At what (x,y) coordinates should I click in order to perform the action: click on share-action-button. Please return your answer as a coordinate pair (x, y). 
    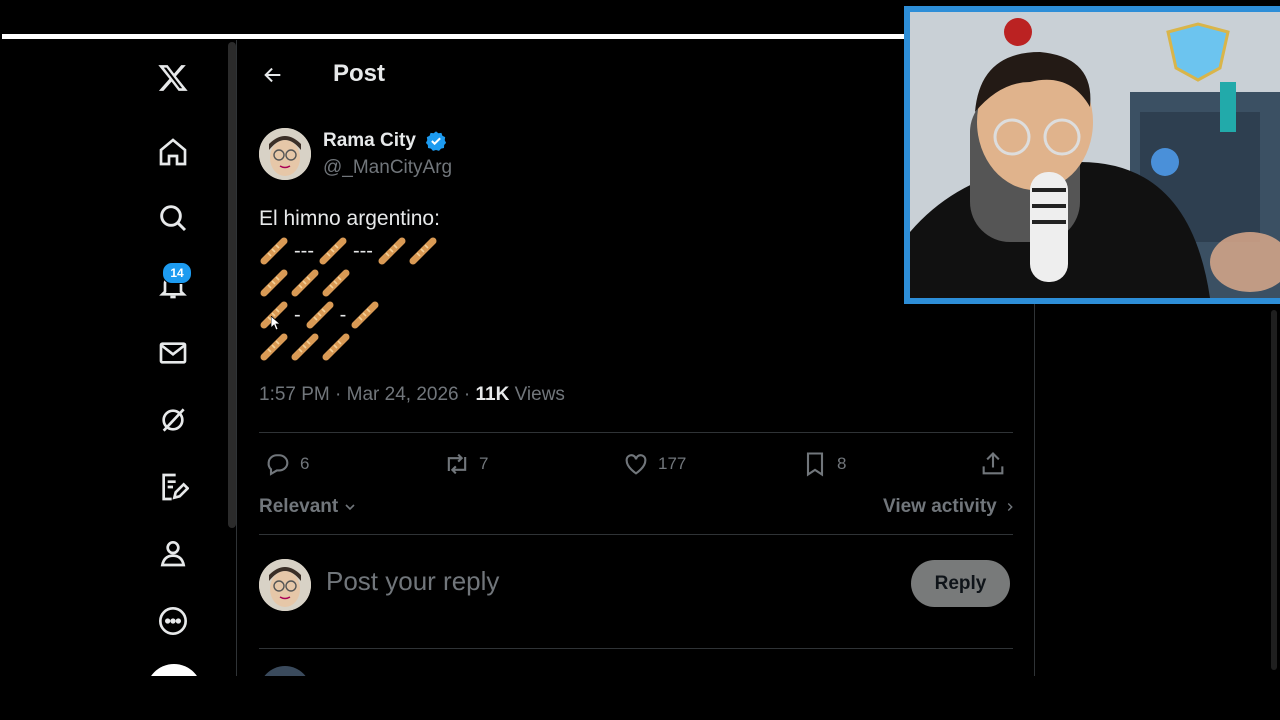
    Looking at the image, I should click on (993, 464).